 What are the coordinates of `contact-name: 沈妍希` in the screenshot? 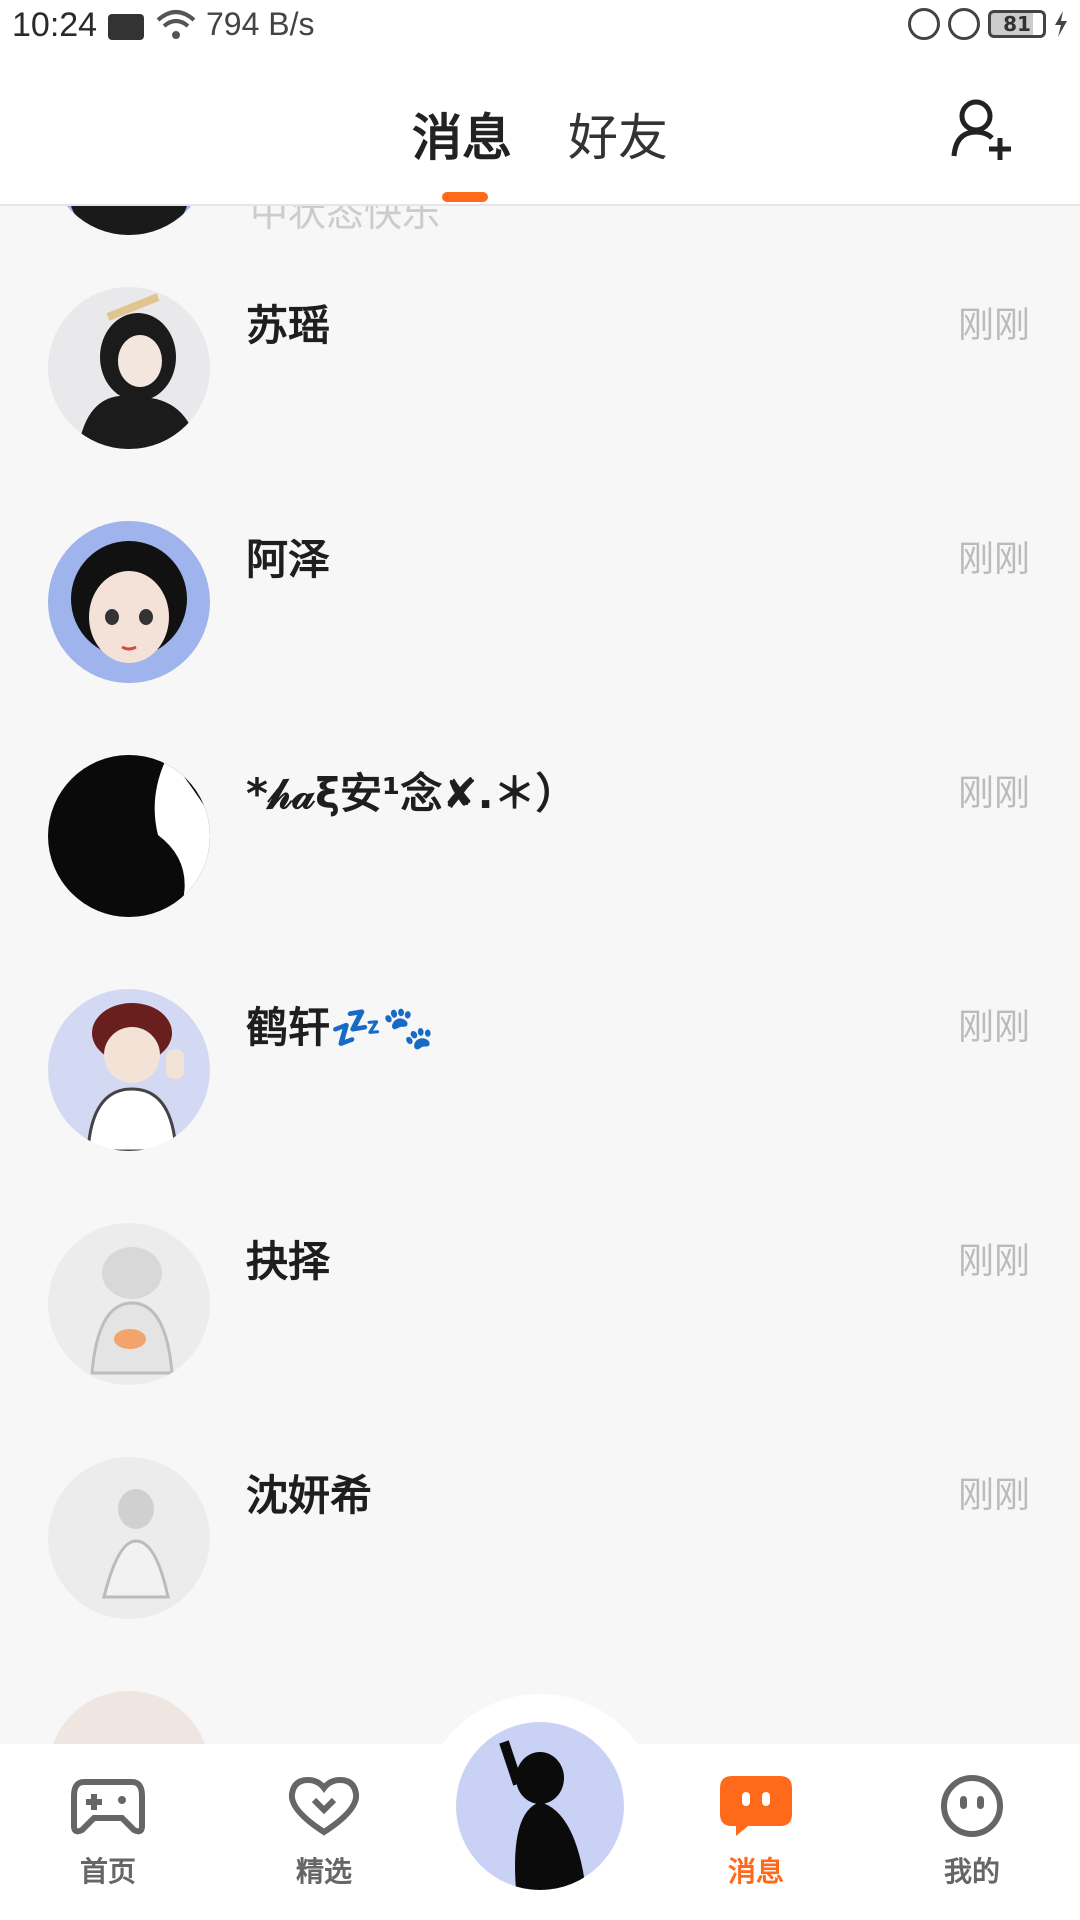 It's located at (309, 1495).